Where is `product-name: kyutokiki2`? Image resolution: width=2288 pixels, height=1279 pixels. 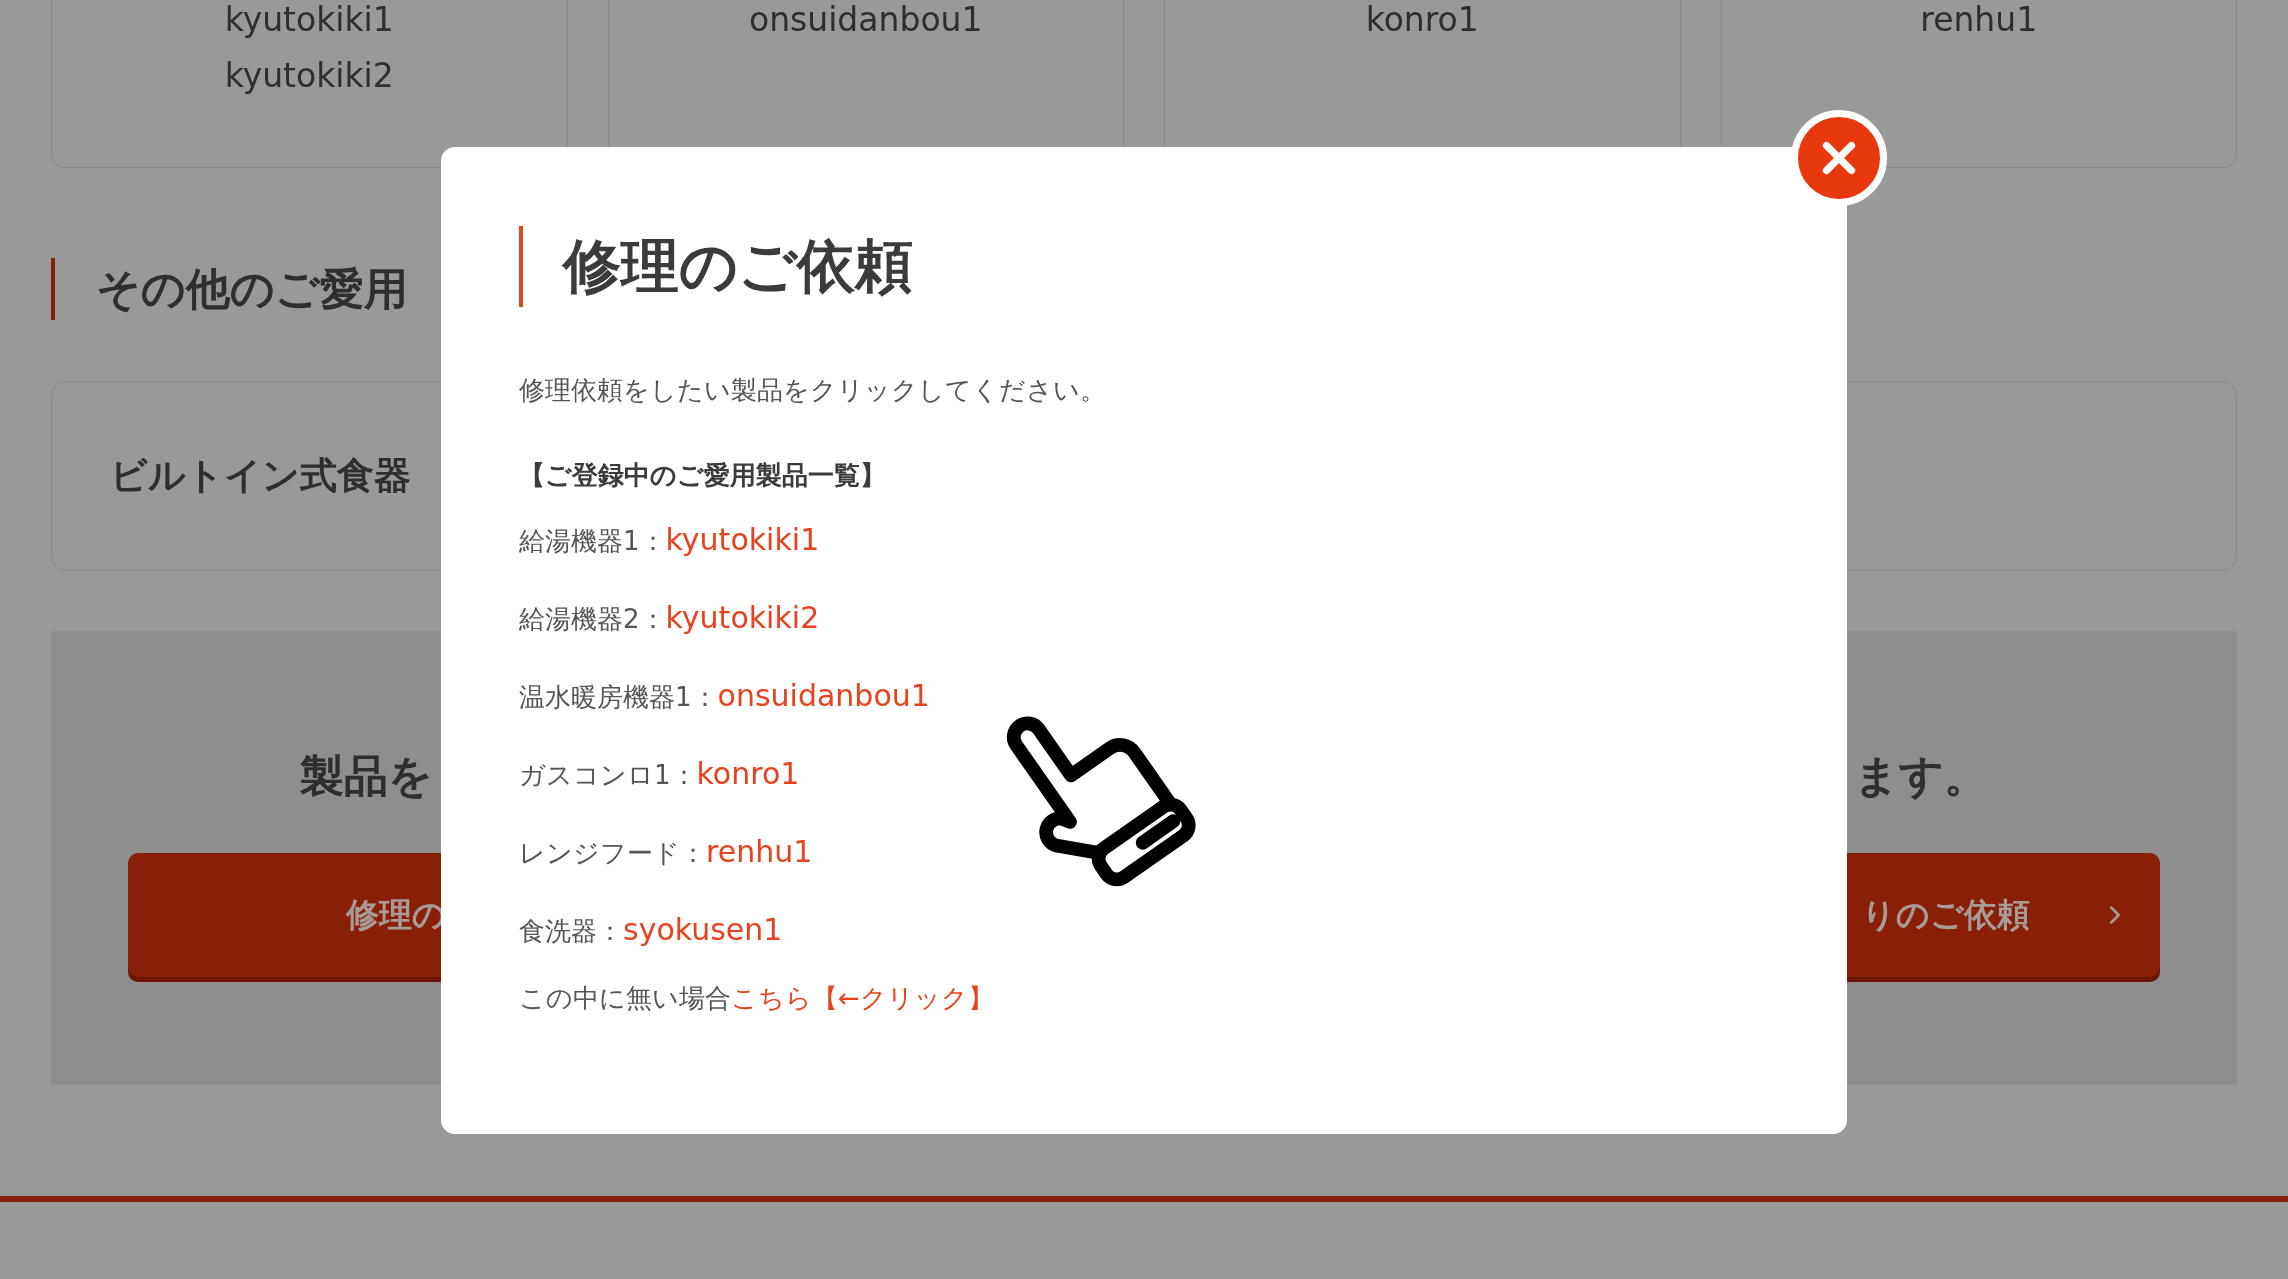 product-name: kyutokiki2 is located at coordinates (309, 76).